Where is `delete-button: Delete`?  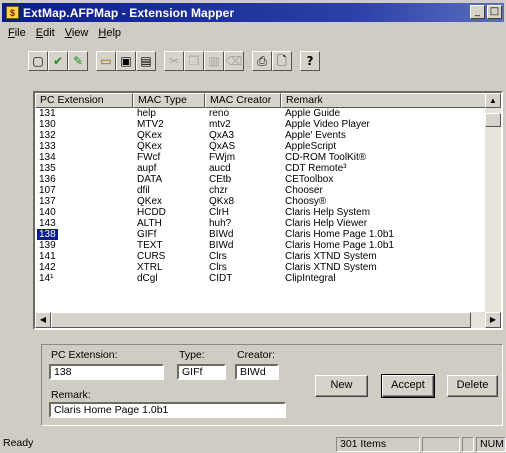 delete-button: Delete is located at coordinates (472, 386).